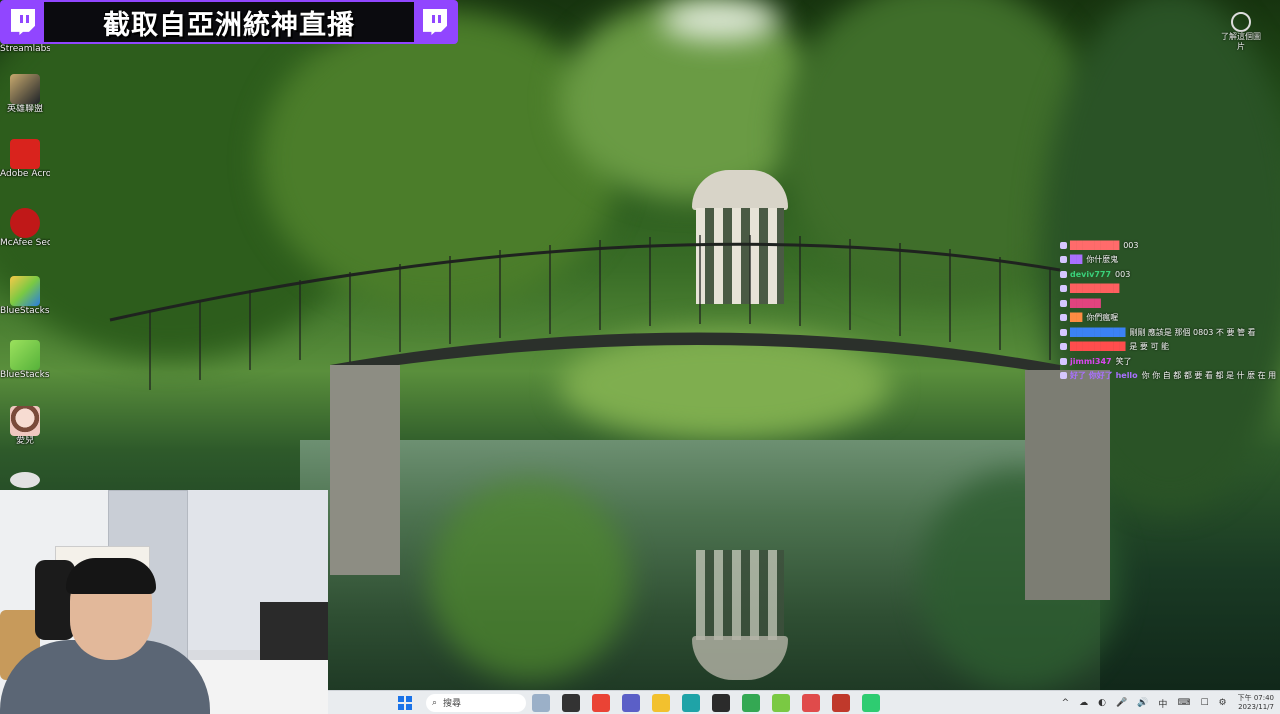  Describe the element at coordinates (1192, 332) in the screenshot. I see `chat-text: 剛剛 應該是 那個 0803 不 要 管 看` at that location.